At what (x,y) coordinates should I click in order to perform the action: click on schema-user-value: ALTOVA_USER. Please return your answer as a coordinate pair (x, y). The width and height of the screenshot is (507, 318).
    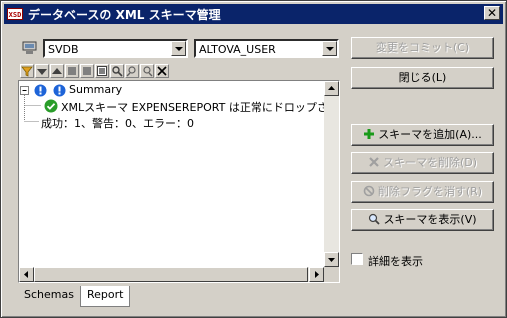
    Looking at the image, I should click on (237, 49).